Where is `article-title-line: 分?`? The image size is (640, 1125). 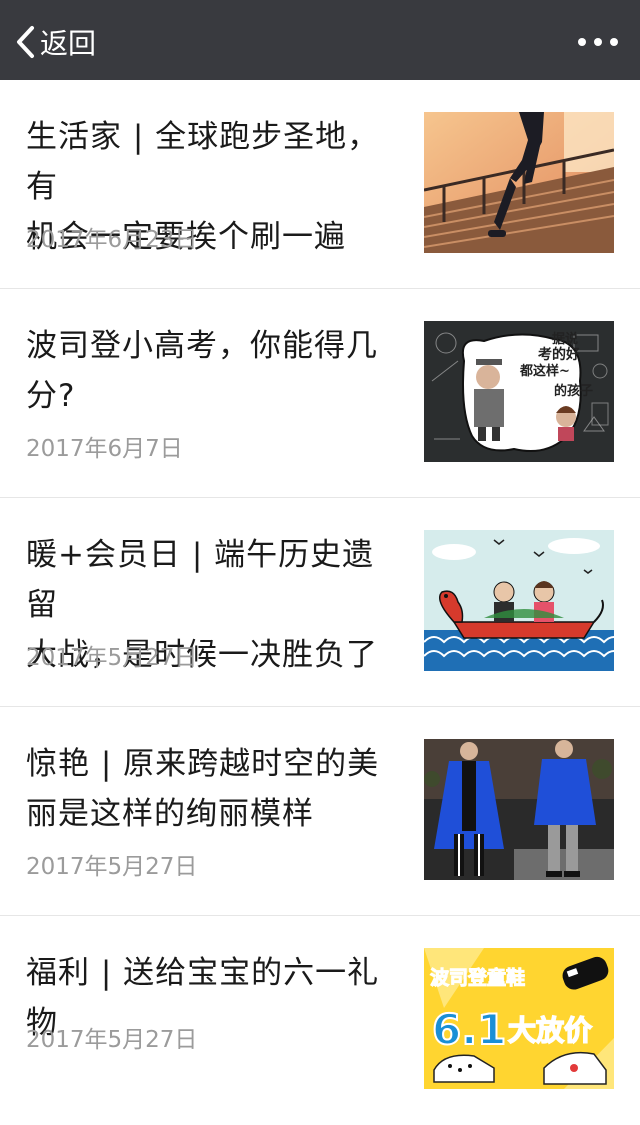 article-title-line: 分? is located at coordinates (51, 396).